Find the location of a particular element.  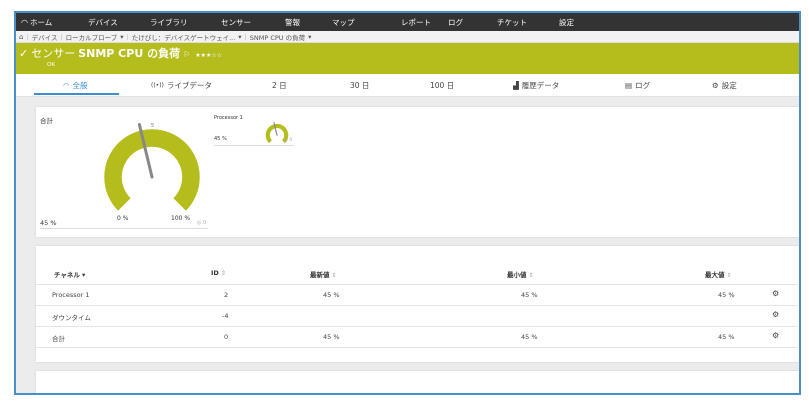

list-icon: ▤ is located at coordinates (629, 85).